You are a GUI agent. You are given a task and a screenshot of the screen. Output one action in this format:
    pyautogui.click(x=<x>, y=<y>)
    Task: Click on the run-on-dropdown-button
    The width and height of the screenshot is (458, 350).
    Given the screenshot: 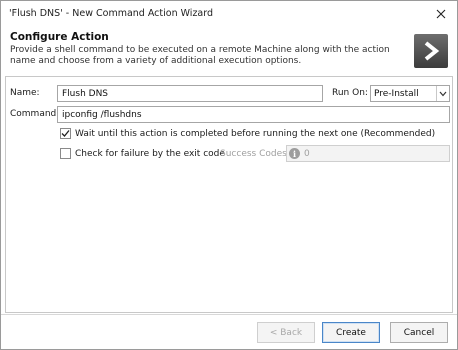 What is the action you would take?
    pyautogui.click(x=442, y=93)
    